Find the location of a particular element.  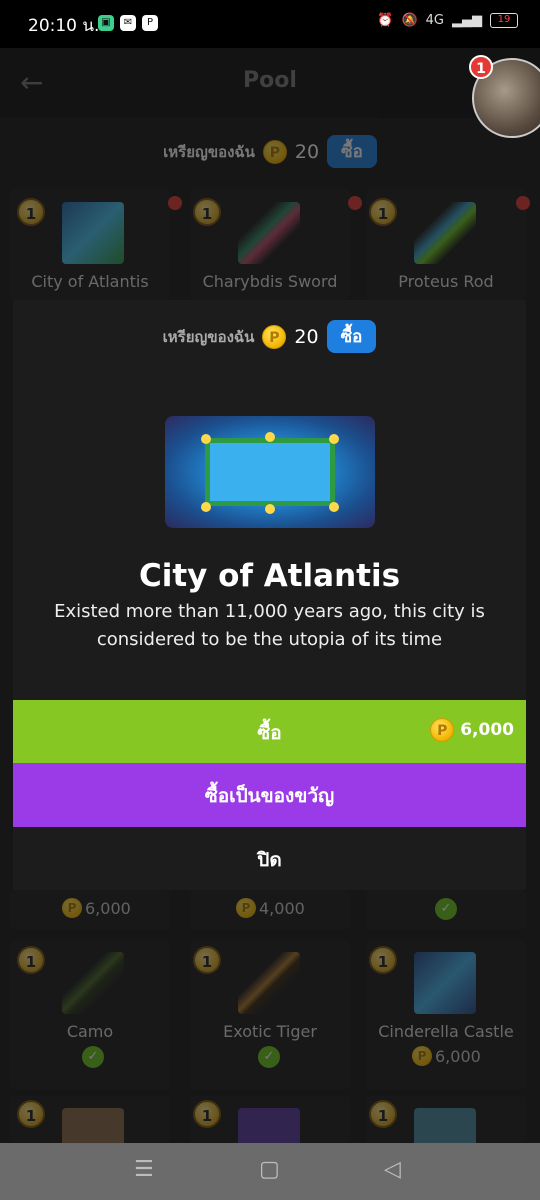

line-icon: ▣ is located at coordinates (106, 23).